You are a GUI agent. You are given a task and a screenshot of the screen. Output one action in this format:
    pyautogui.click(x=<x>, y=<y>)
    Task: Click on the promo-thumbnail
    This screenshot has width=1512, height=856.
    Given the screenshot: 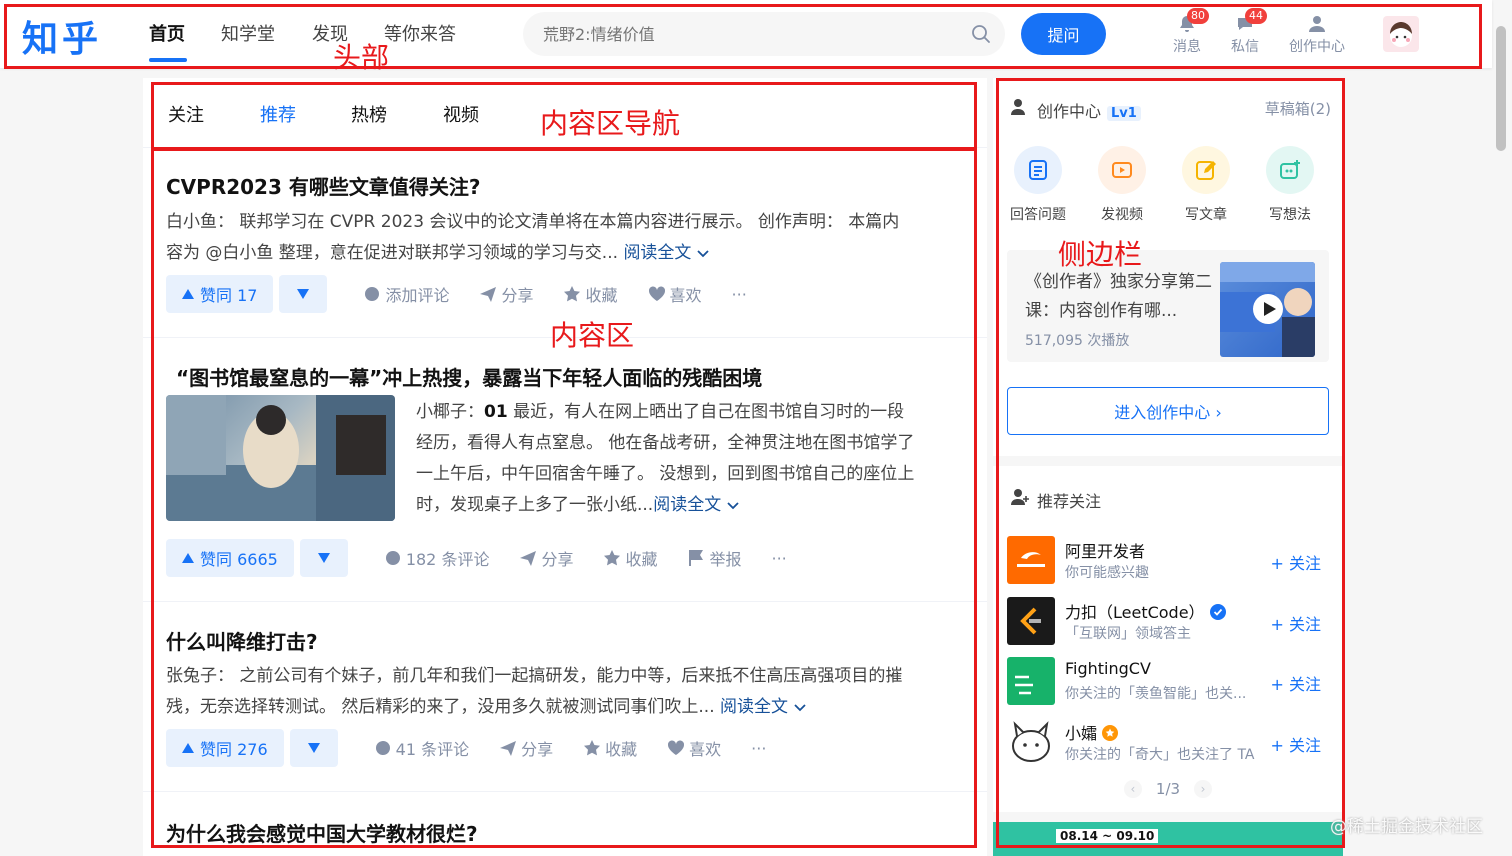 What is the action you would take?
    pyautogui.click(x=1267, y=309)
    